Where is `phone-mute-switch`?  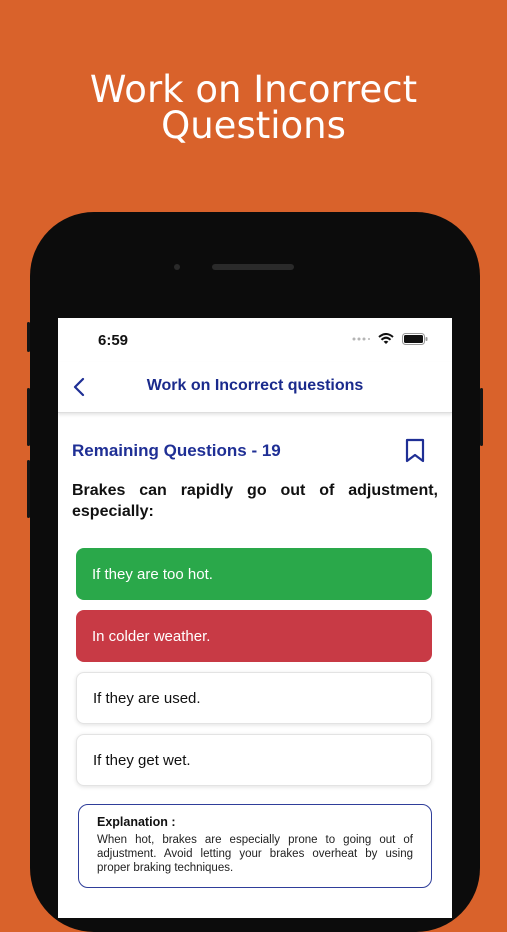
phone-mute-switch is located at coordinates (28, 337).